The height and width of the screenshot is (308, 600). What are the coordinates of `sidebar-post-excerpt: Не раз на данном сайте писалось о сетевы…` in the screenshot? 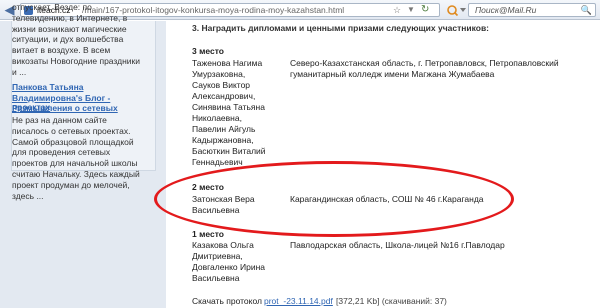 It's located at (76, 158).